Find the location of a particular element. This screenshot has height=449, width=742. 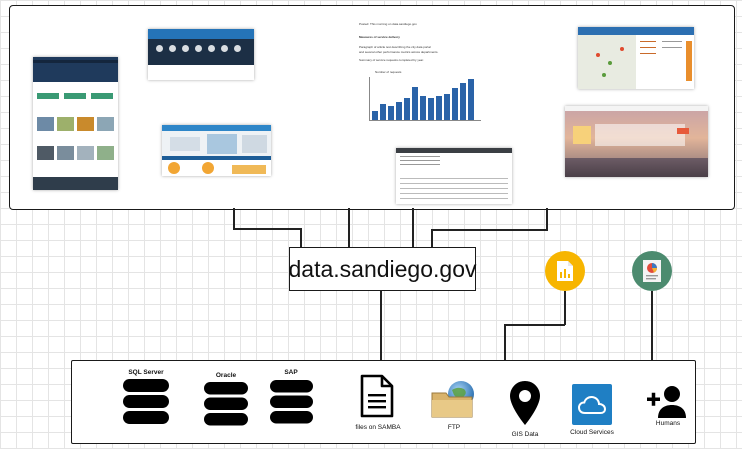

humans-label: Humans is located at coordinates (668, 423).